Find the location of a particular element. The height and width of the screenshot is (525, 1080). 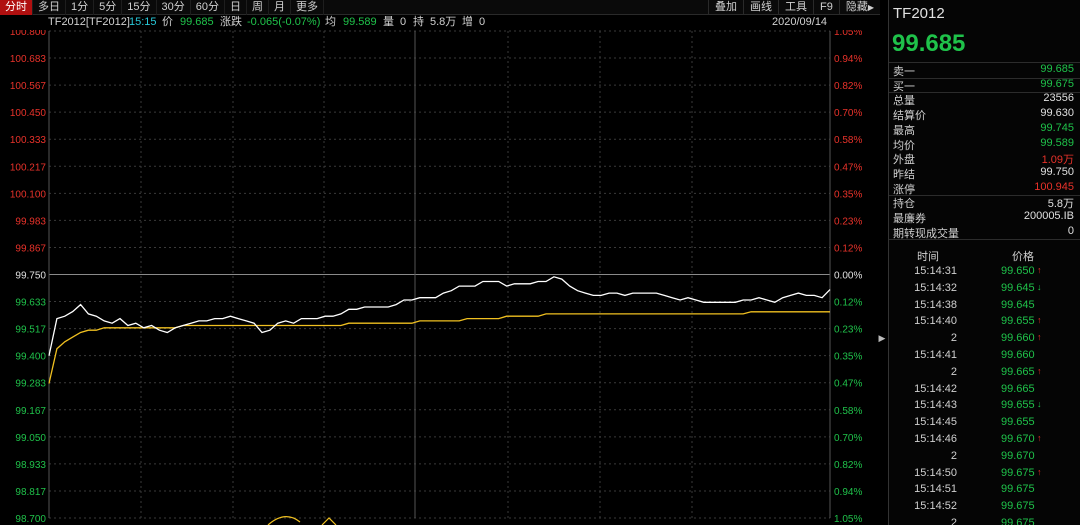

tab-multi-day: 多日 is located at coordinates (49, 7).